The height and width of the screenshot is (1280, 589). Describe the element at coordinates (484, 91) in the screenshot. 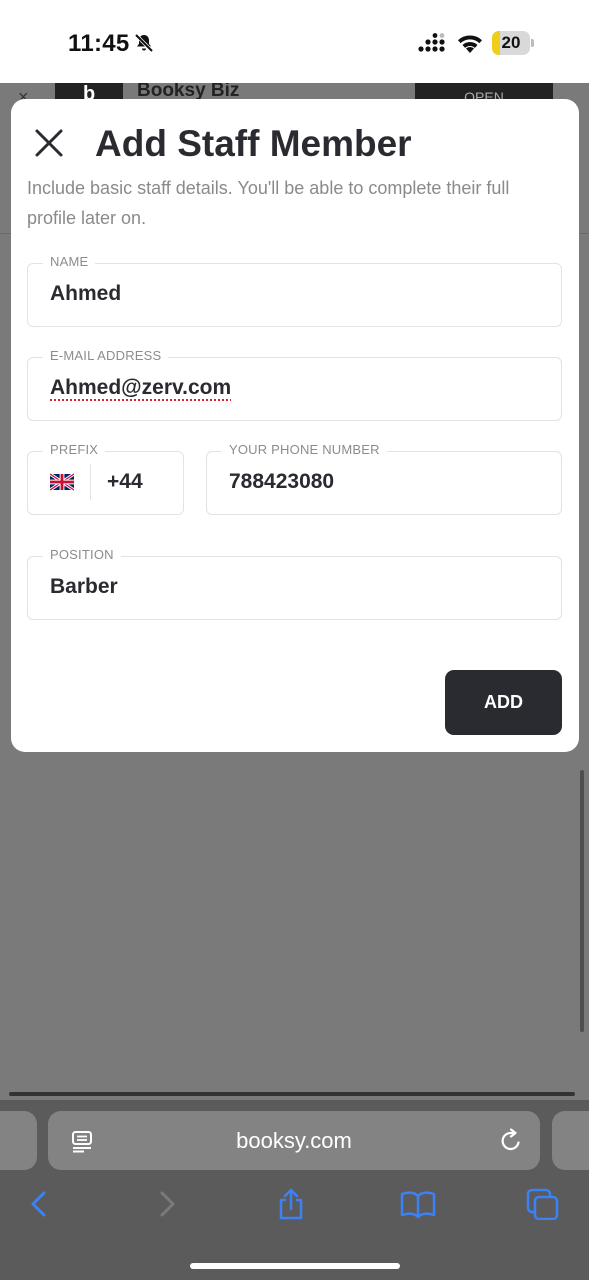

I see `banner-open-button: OPEN` at that location.